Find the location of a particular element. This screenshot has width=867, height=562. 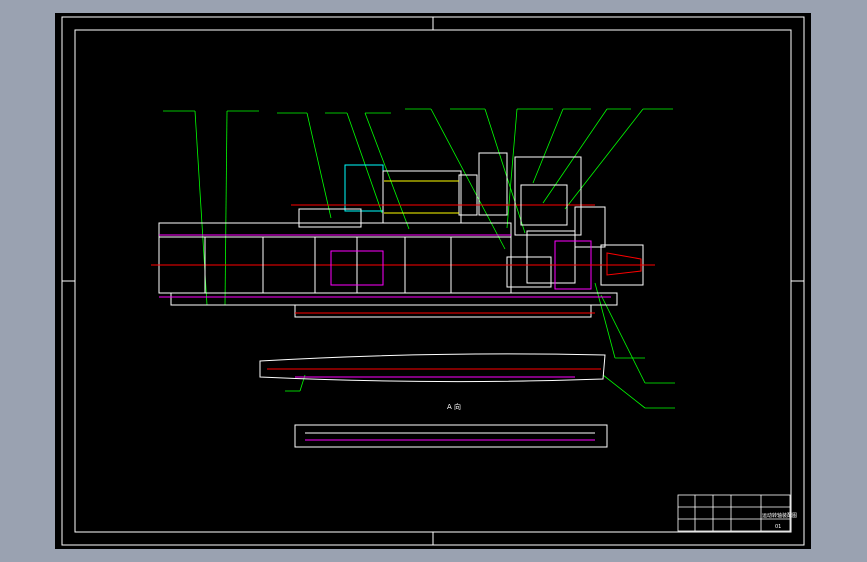

gear-housing is located at coordinates (575, 223).